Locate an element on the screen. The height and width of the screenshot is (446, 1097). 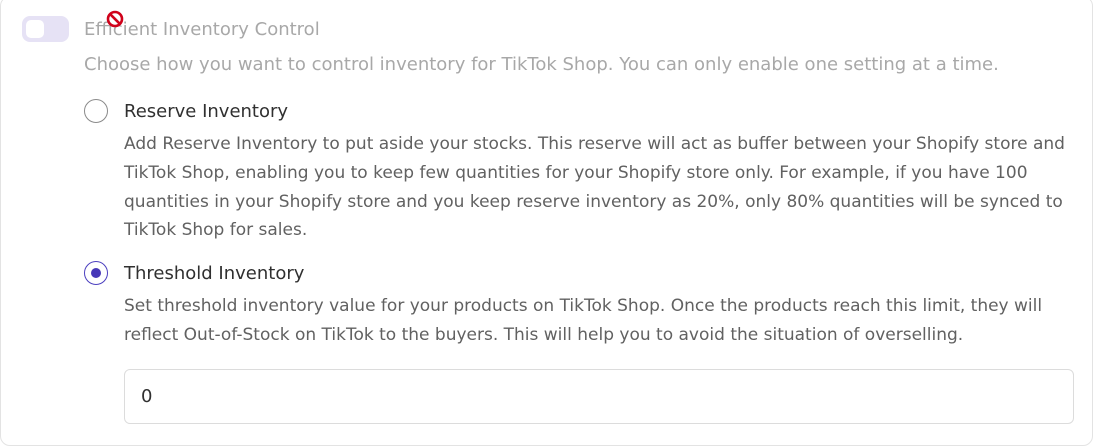
reserve-inventory-label: Reserve Inventory is located at coordinates (206, 111).